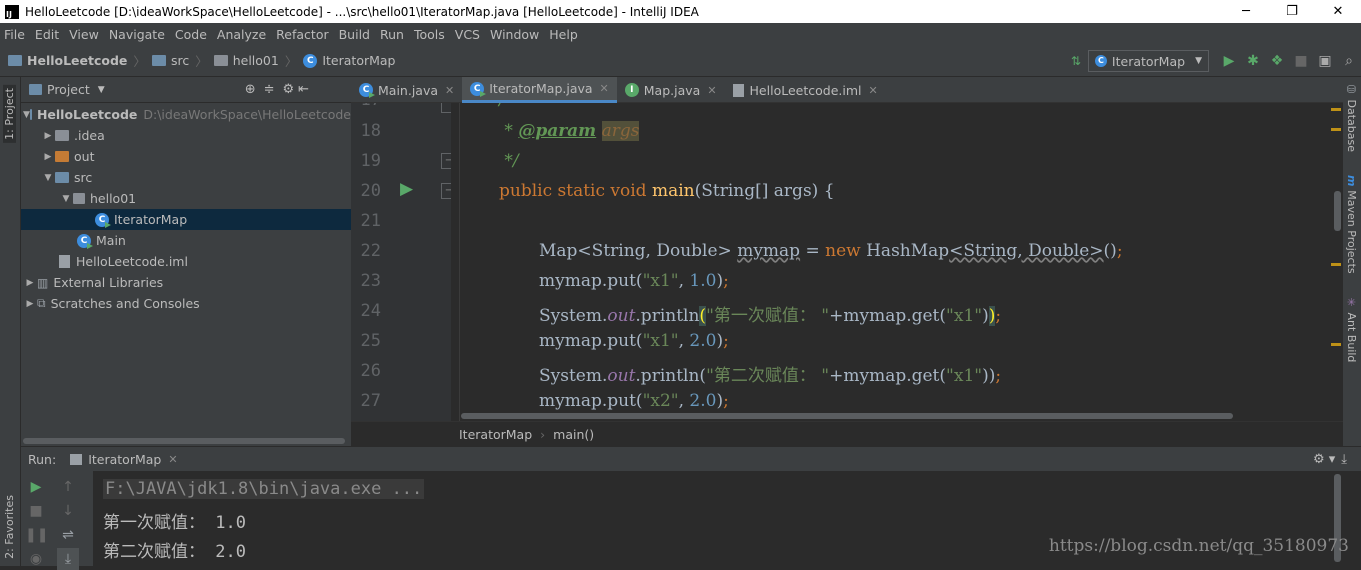 This screenshot has width=1361, height=570. Describe the element at coordinates (84, 34) in the screenshot. I see `menu-view: View` at that location.